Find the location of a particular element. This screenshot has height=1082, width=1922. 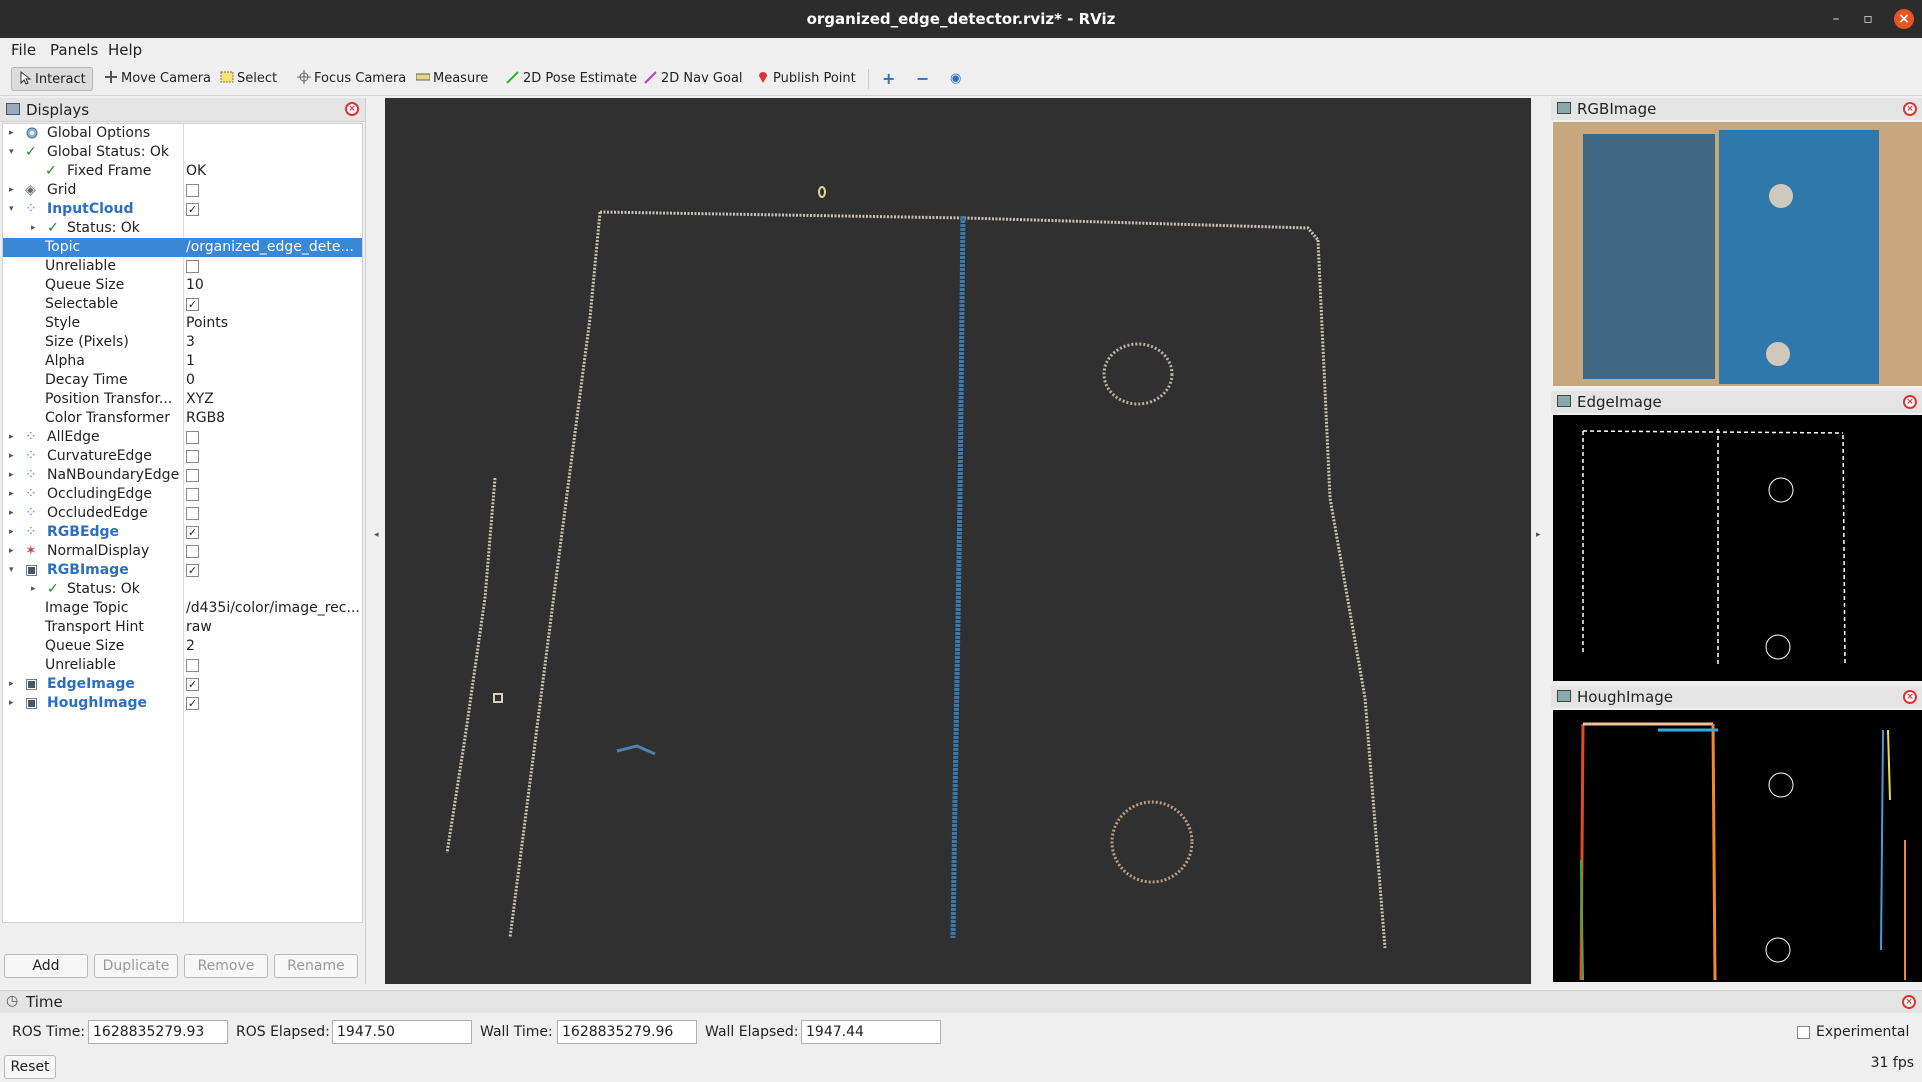

menu-panels: Panels is located at coordinates (74, 50).